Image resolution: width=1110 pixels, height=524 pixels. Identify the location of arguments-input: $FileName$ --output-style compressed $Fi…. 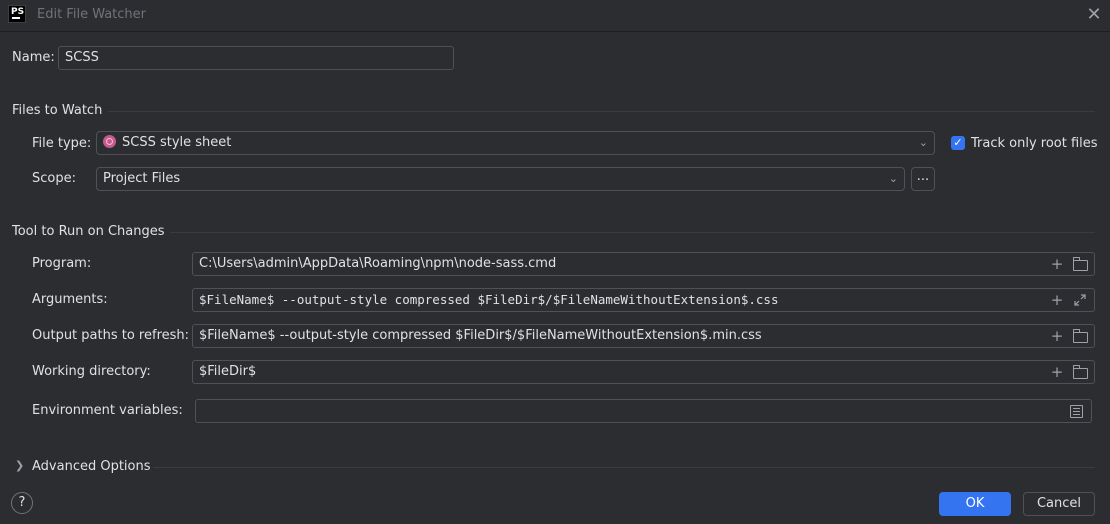
(643, 300).